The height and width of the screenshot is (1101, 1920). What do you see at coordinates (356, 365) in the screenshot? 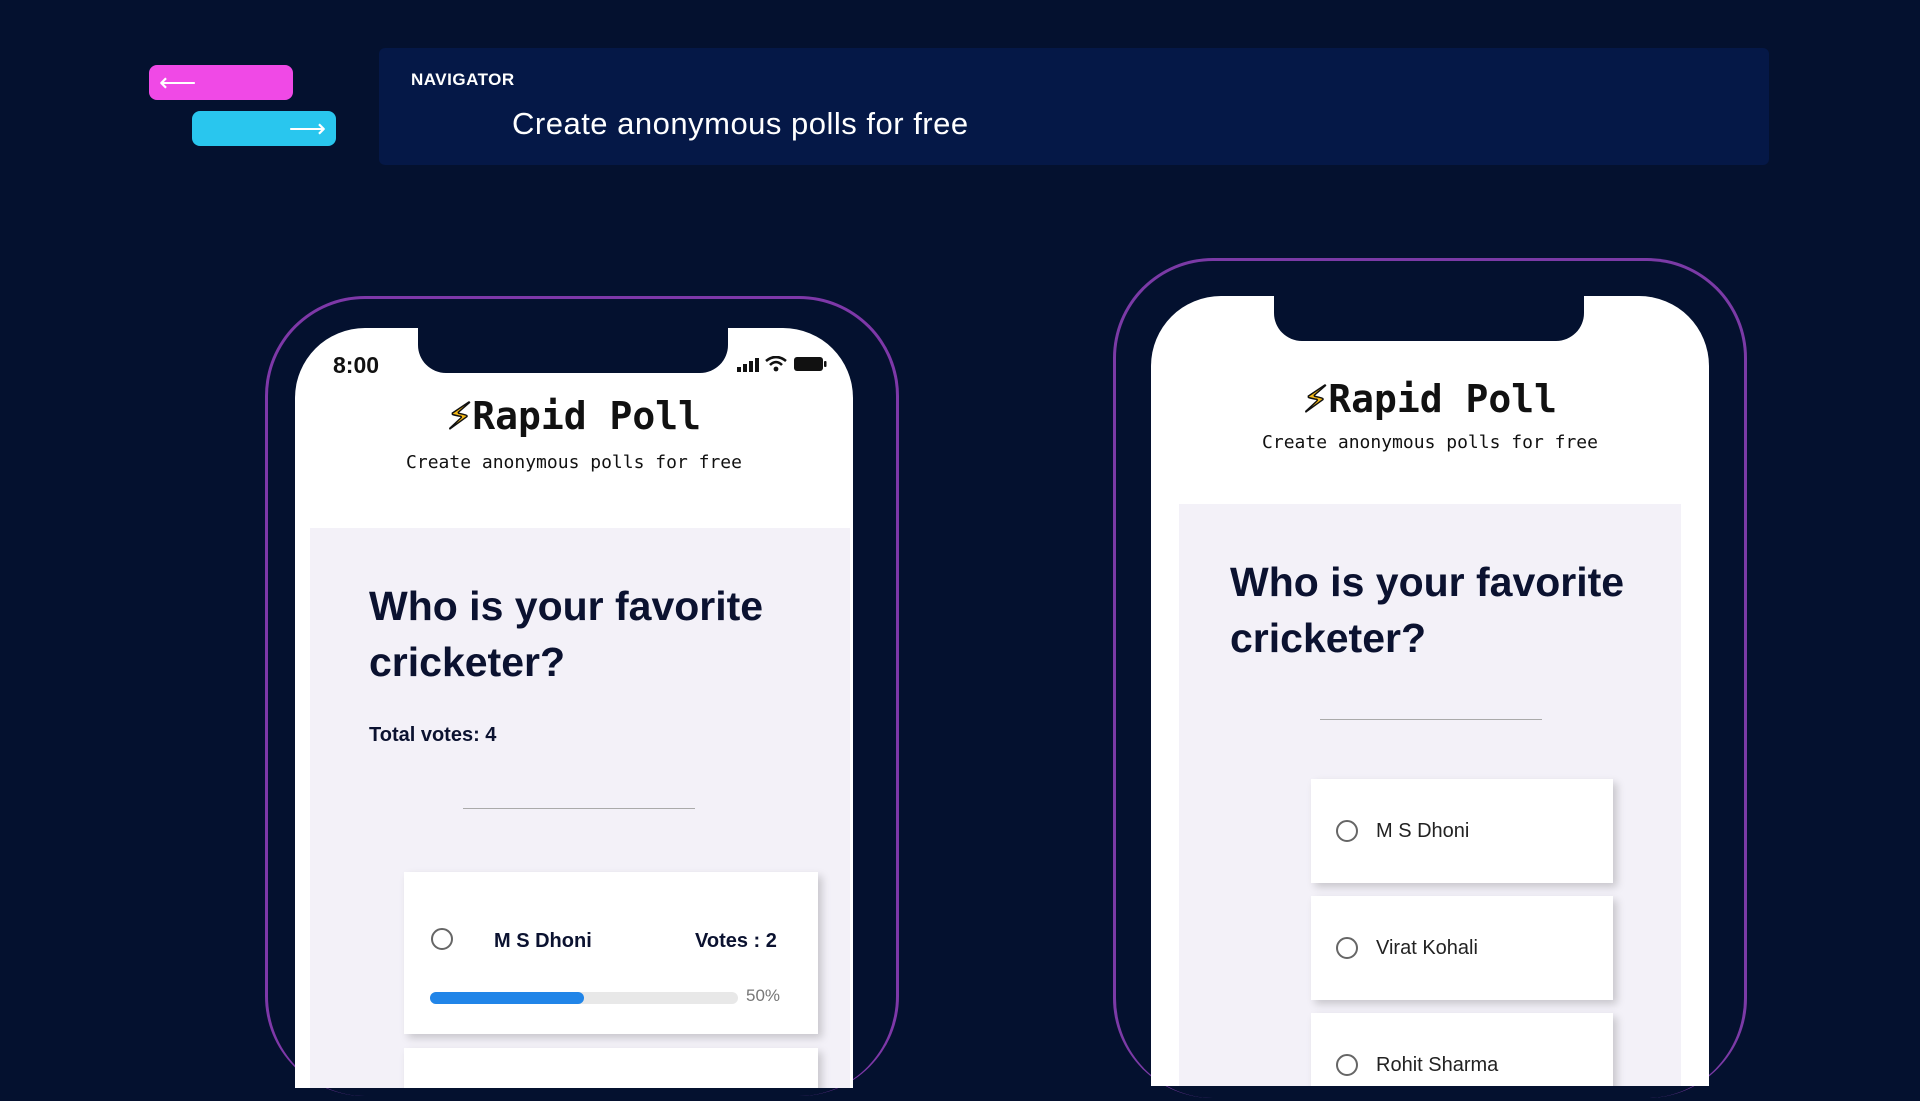
I see `status-time: 8:00` at bounding box center [356, 365].